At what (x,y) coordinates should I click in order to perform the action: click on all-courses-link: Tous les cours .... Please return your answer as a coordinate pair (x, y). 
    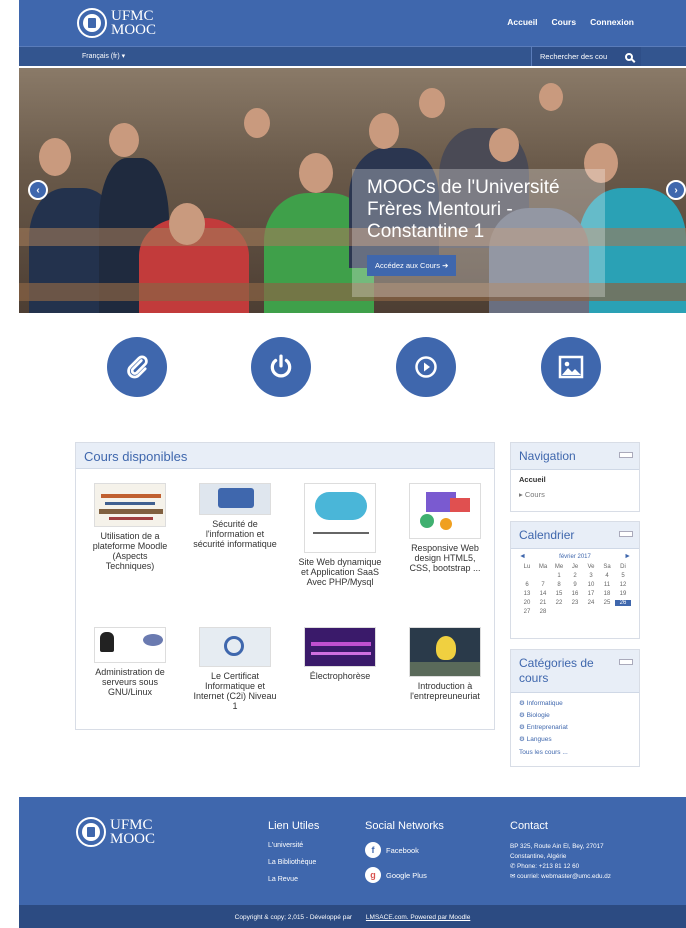
    Looking at the image, I should click on (575, 751).